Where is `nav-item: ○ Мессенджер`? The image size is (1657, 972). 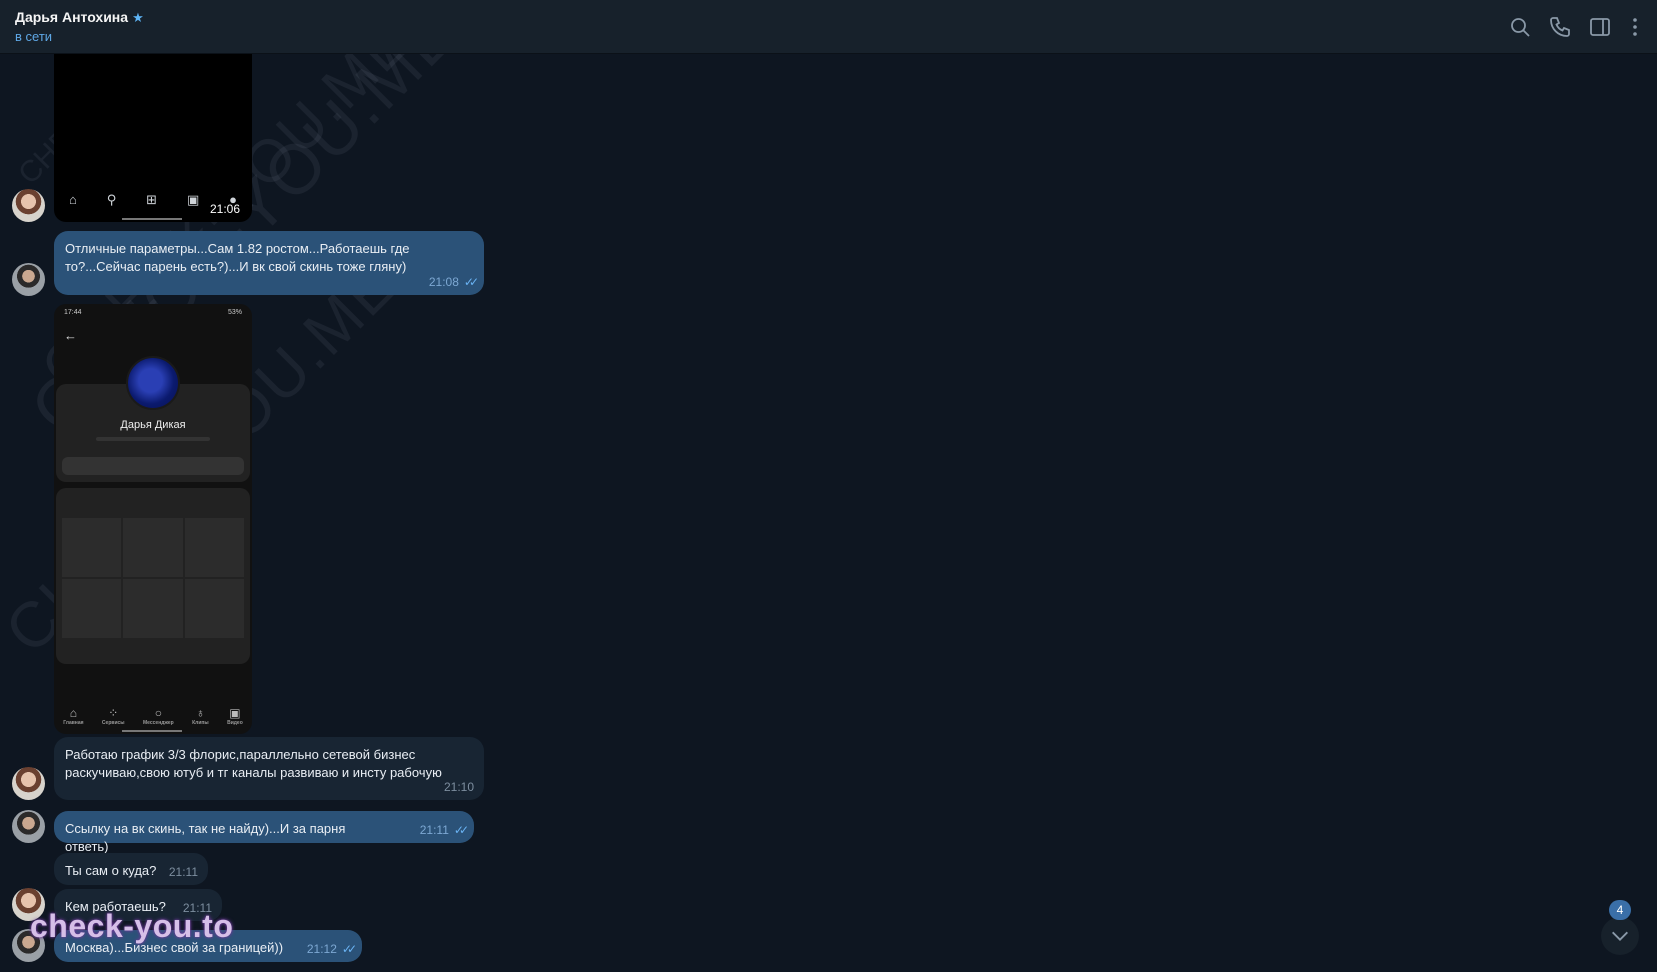
nav-item: ○ Мессенджер is located at coordinates (158, 716).